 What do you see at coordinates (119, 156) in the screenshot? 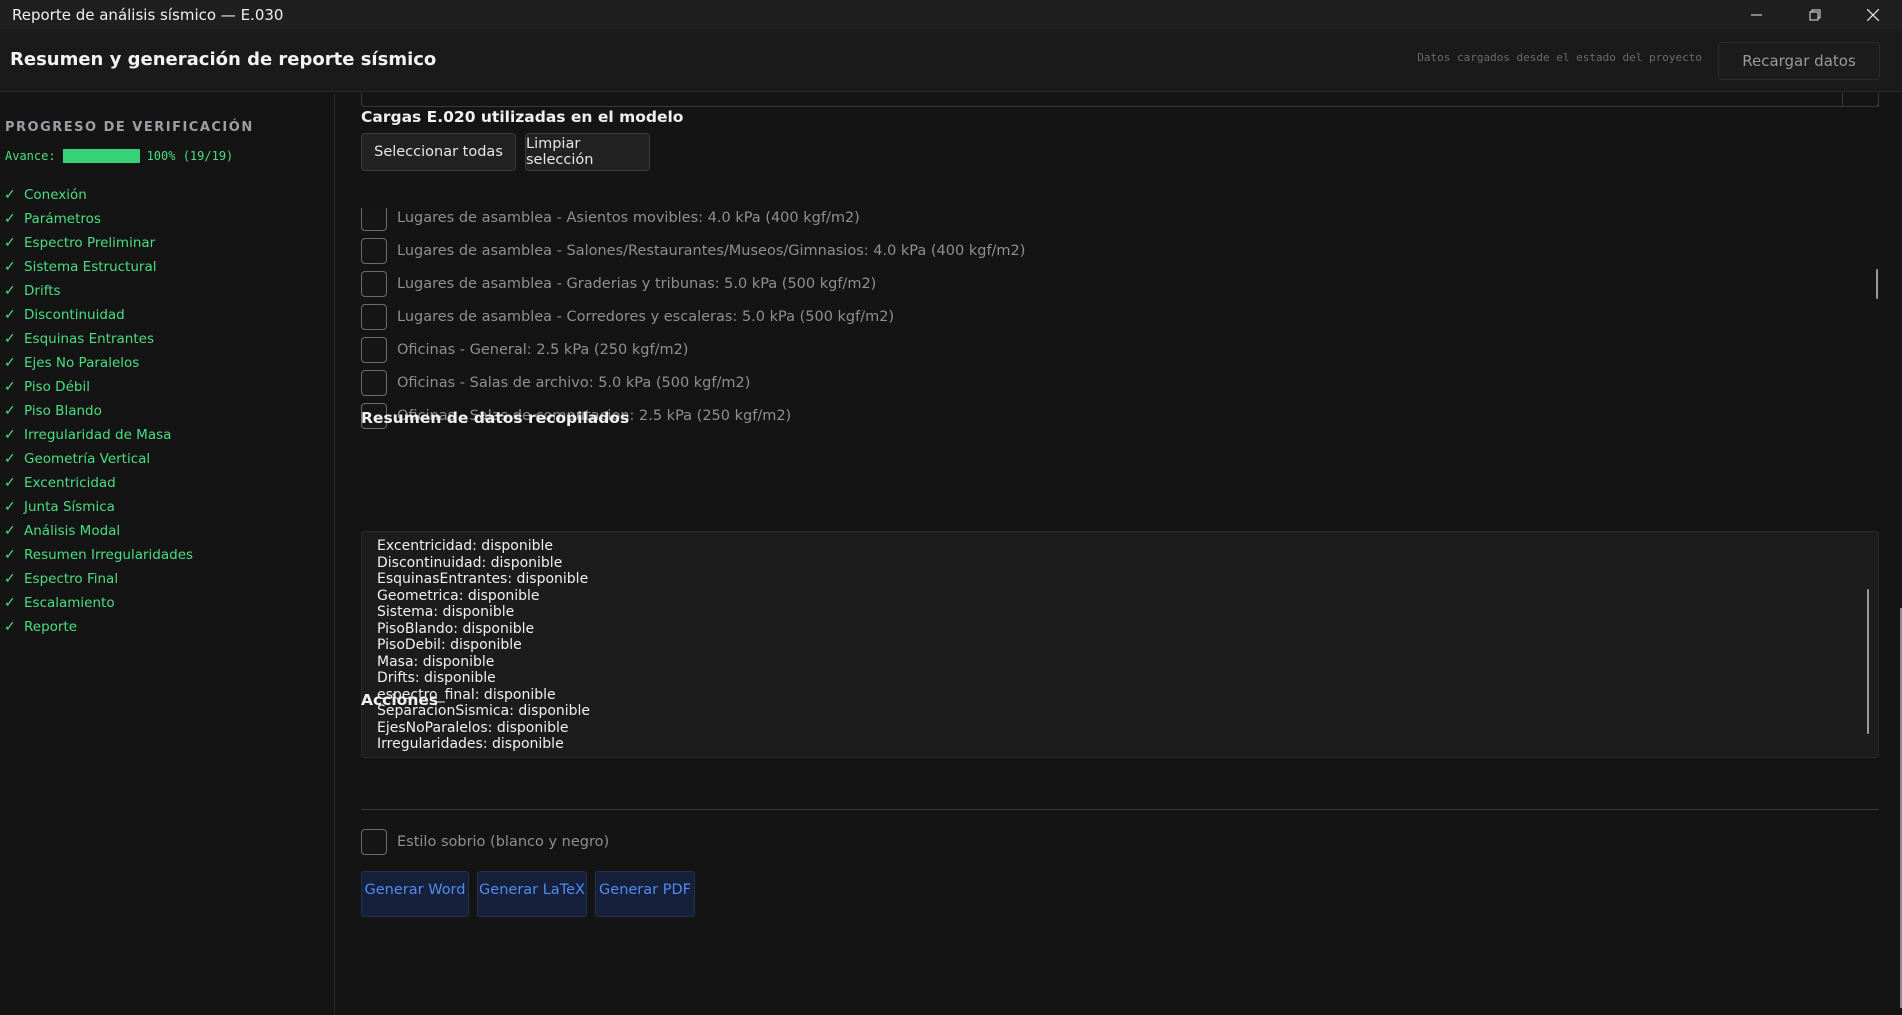
I see `progress-row: Avance: 100% (19/19)` at bounding box center [119, 156].